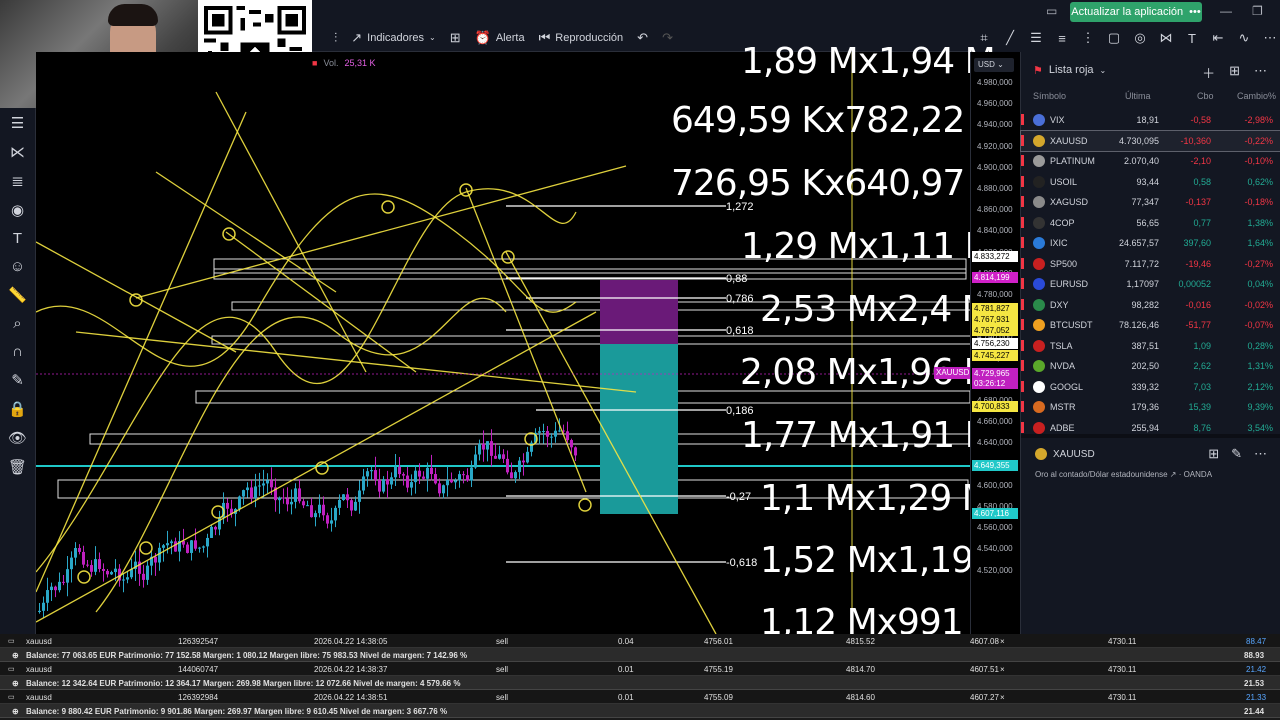  What do you see at coordinates (1114, 38) in the screenshot?
I see `rectangle-icon: ▢` at bounding box center [1114, 38].